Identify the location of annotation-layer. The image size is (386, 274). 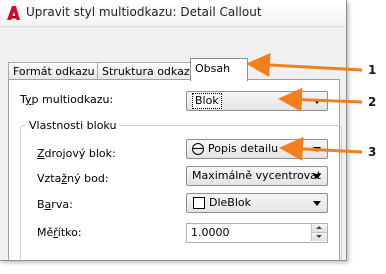
(304, 106).